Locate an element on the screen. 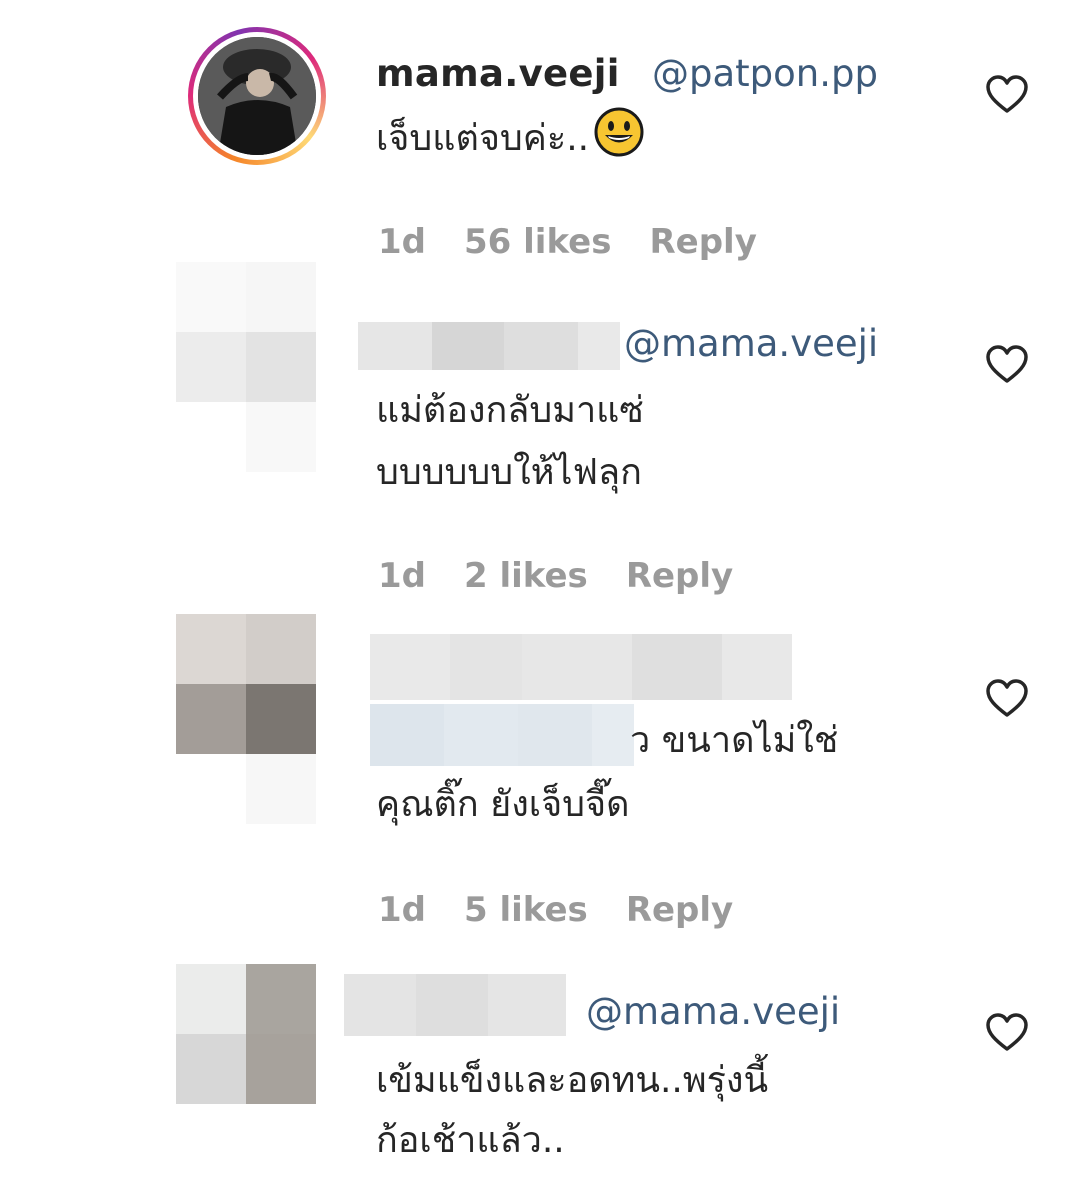  comment-text-line: แม่ต้องกลับมาแซ่ is located at coordinates (510, 410).